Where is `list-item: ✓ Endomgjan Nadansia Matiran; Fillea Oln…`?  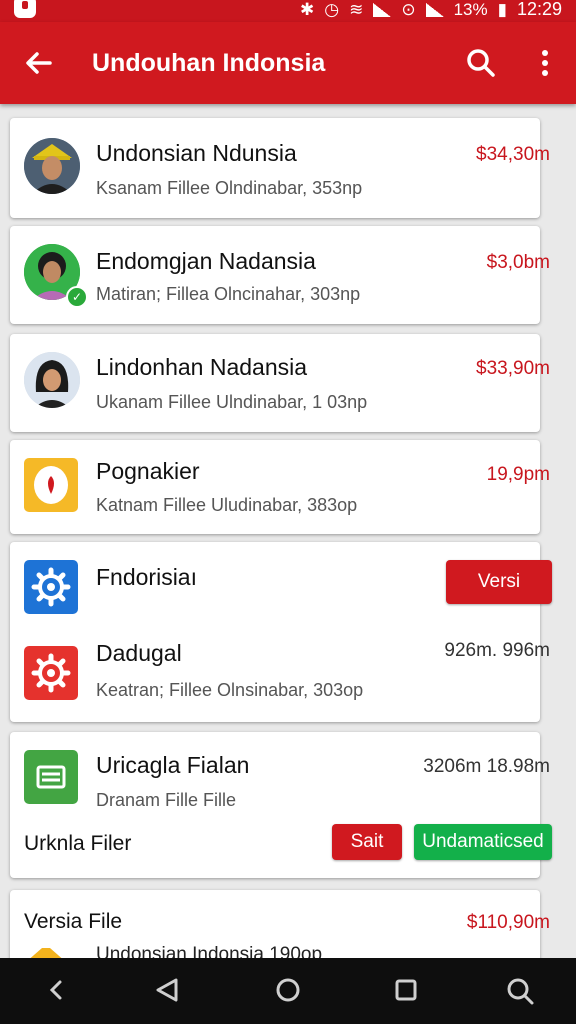 list-item: ✓ Endomgjan Nadansia Matiran; Fillea Oln… is located at coordinates (280, 275).